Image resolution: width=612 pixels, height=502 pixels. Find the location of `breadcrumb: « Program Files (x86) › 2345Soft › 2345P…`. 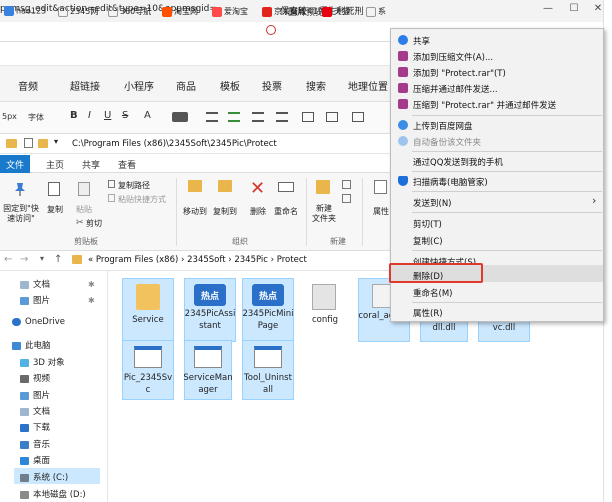

breadcrumb: « Program Files (x86) › 2345Soft › 2345P… is located at coordinates (197, 260).